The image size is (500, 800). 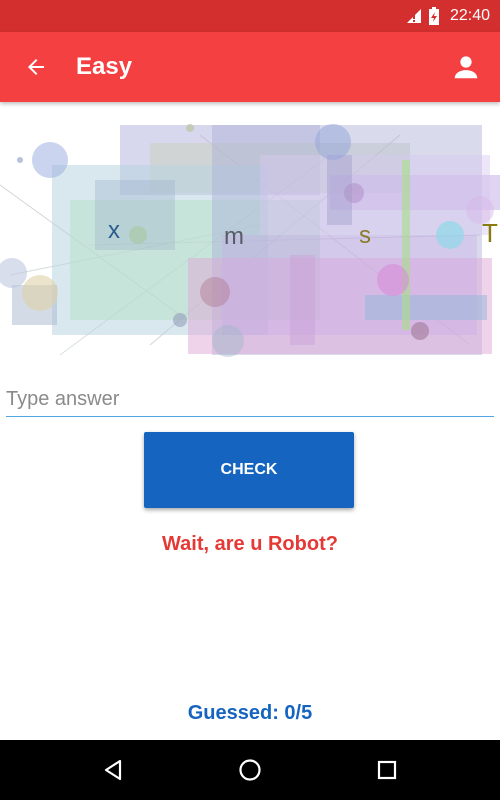 What do you see at coordinates (250, 399) in the screenshot?
I see `answer-input` at bounding box center [250, 399].